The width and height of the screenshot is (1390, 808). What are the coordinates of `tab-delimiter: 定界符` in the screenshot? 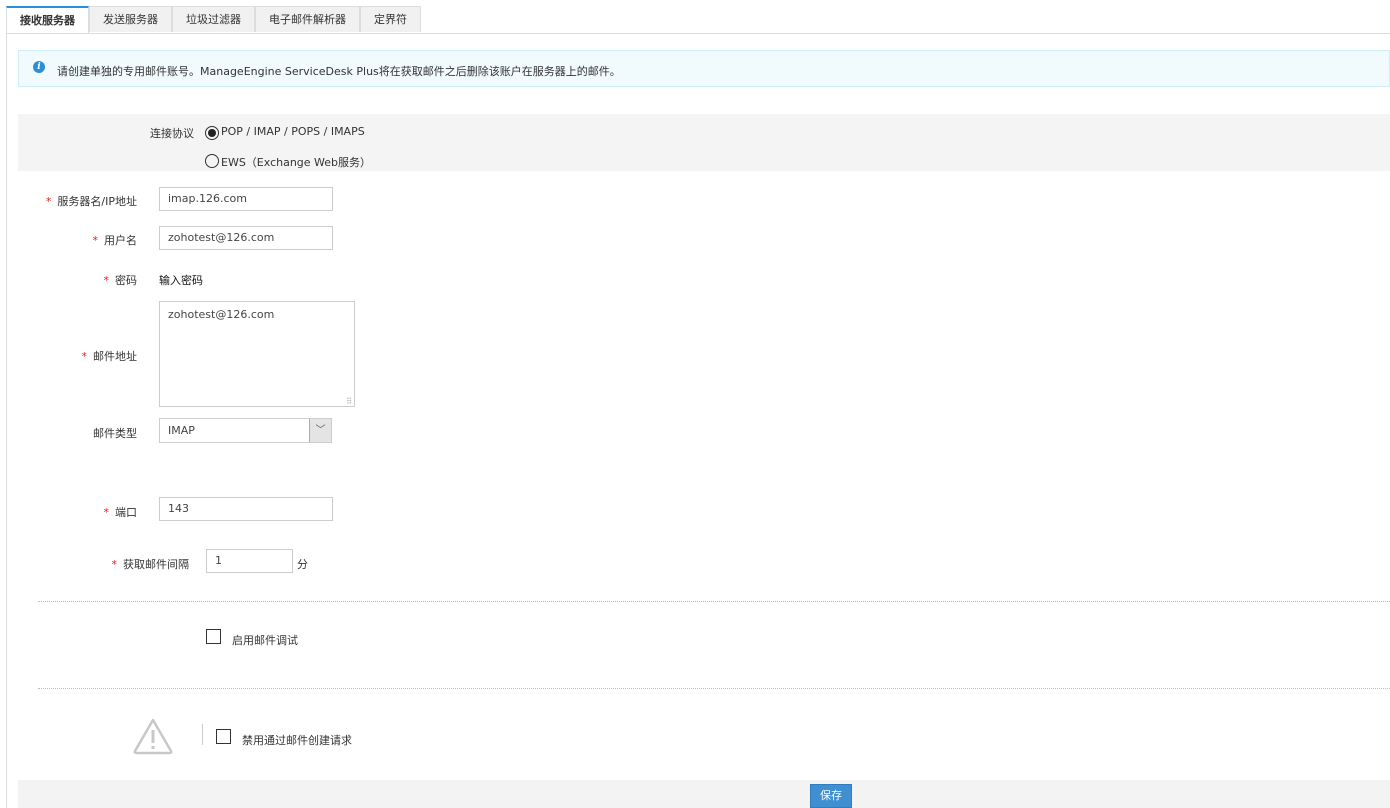 It's located at (390, 19).